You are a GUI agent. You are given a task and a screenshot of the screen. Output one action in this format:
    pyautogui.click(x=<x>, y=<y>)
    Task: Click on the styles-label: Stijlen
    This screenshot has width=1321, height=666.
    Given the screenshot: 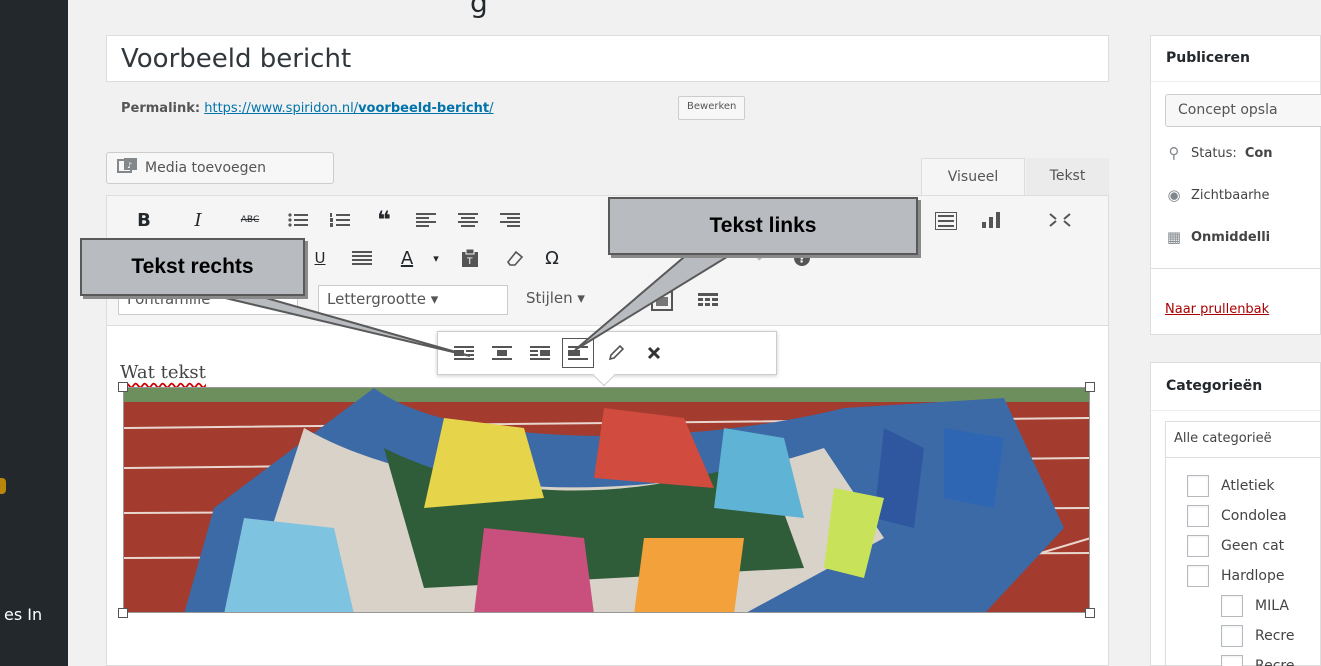 What is the action you would take?
    pyautogui.click(x=549, y=298)
    